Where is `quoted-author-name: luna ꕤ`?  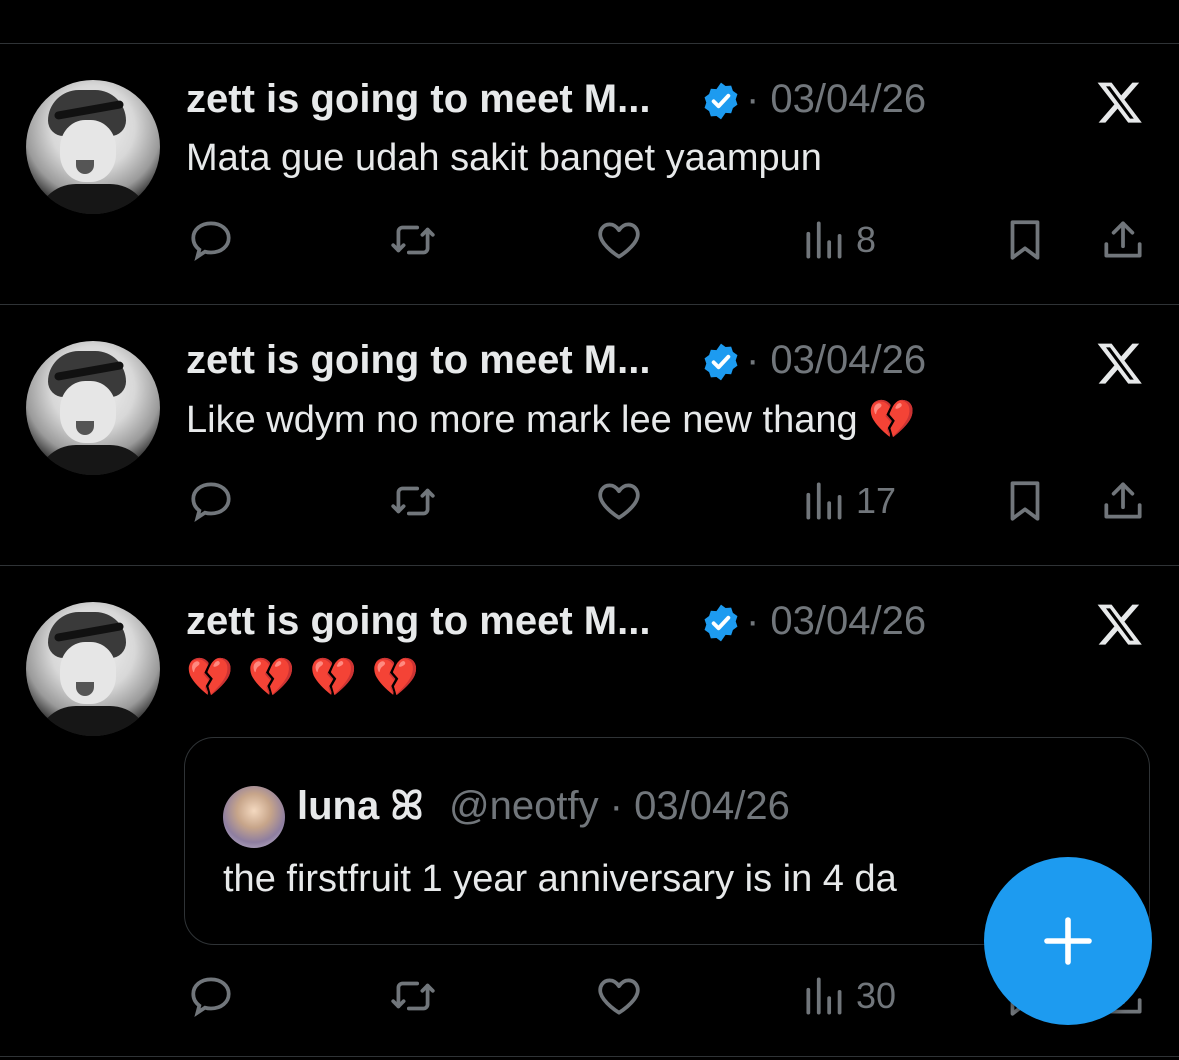 quoted-author-name: luna ꕤ is located at coordinates (360, 806).